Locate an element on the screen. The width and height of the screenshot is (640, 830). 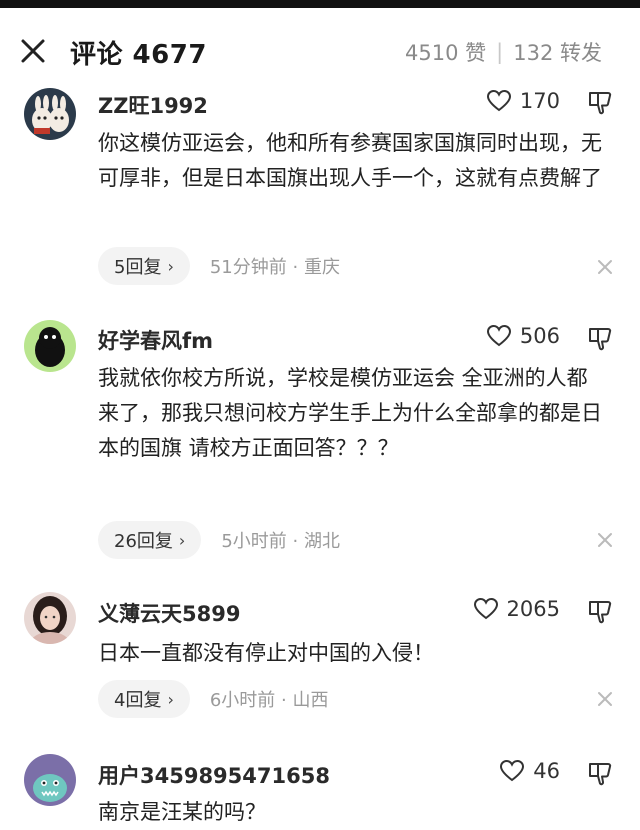
comment-time-location: 51分钟前 · 重庆 is located at coordinates (275, 266).